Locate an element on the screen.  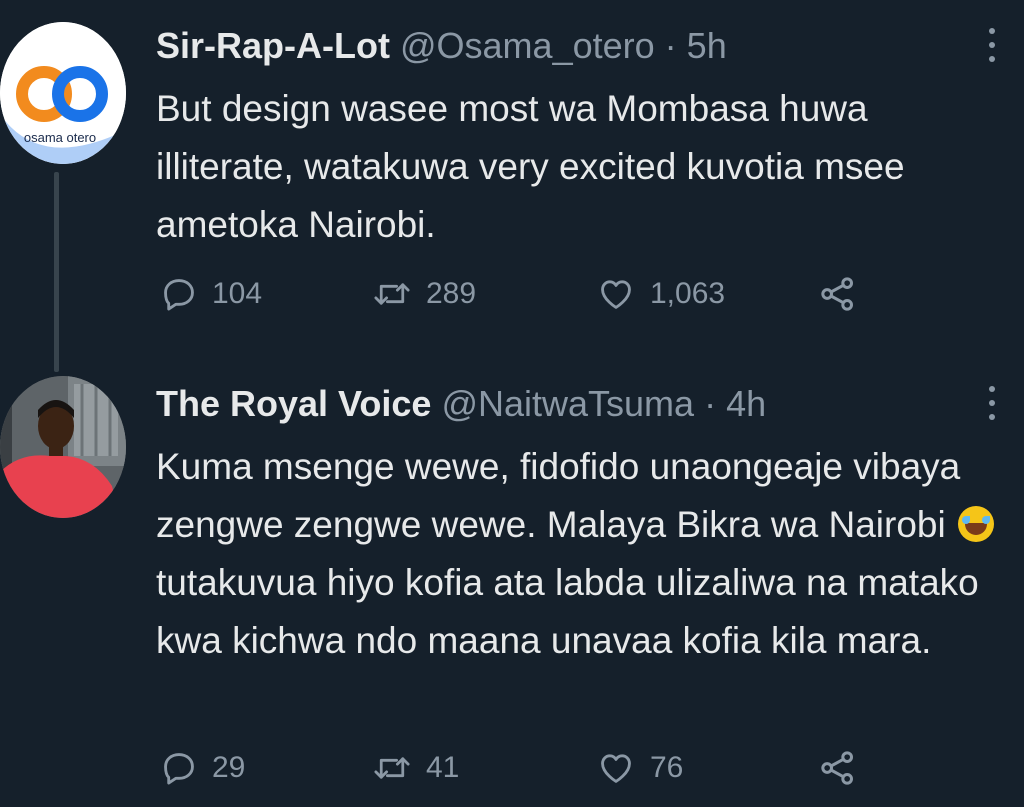
handle: @NaitwaTsuma is located at coordinates (567, 403).